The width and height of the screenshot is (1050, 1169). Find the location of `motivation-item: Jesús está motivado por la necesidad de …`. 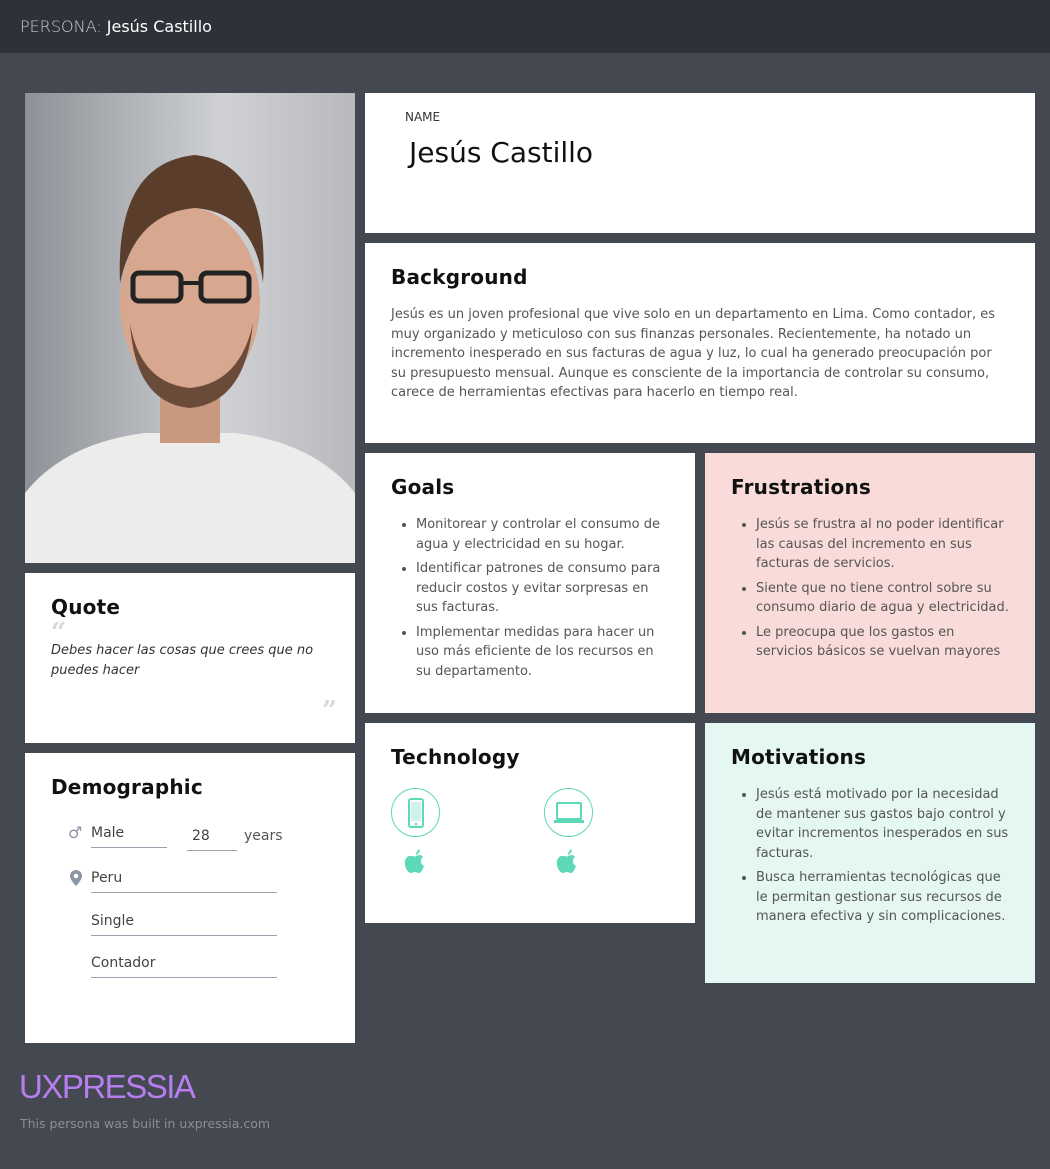

motivation-item: Jesús está motivado por la necesidad de … is located at coordinates (882, 824).